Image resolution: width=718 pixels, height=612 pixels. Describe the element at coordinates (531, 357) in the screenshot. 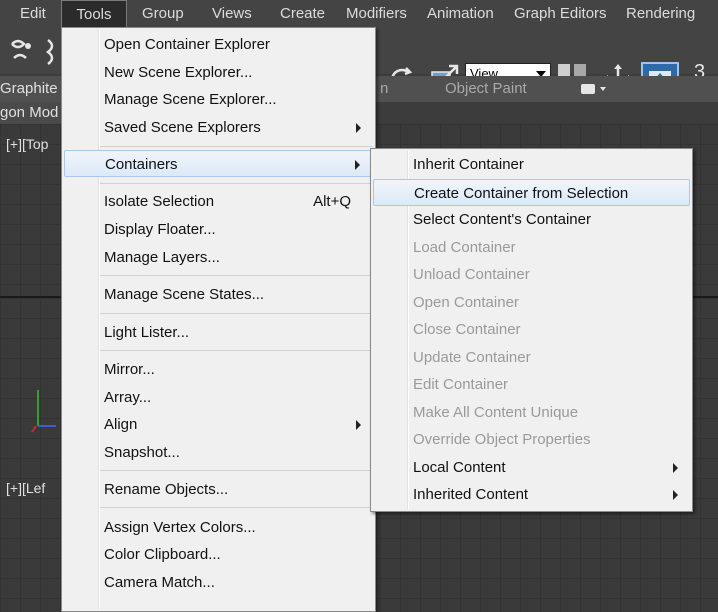

I see `menu-item-update-container: Update Container` at that location.